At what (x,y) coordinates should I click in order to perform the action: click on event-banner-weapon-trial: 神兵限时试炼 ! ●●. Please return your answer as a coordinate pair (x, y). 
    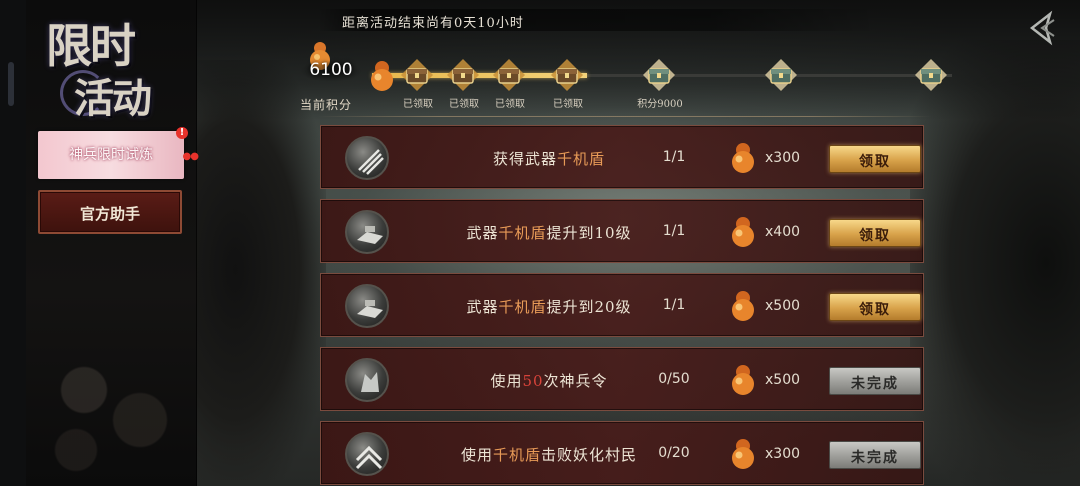
    Looking at the image, I should click on (118, 153).